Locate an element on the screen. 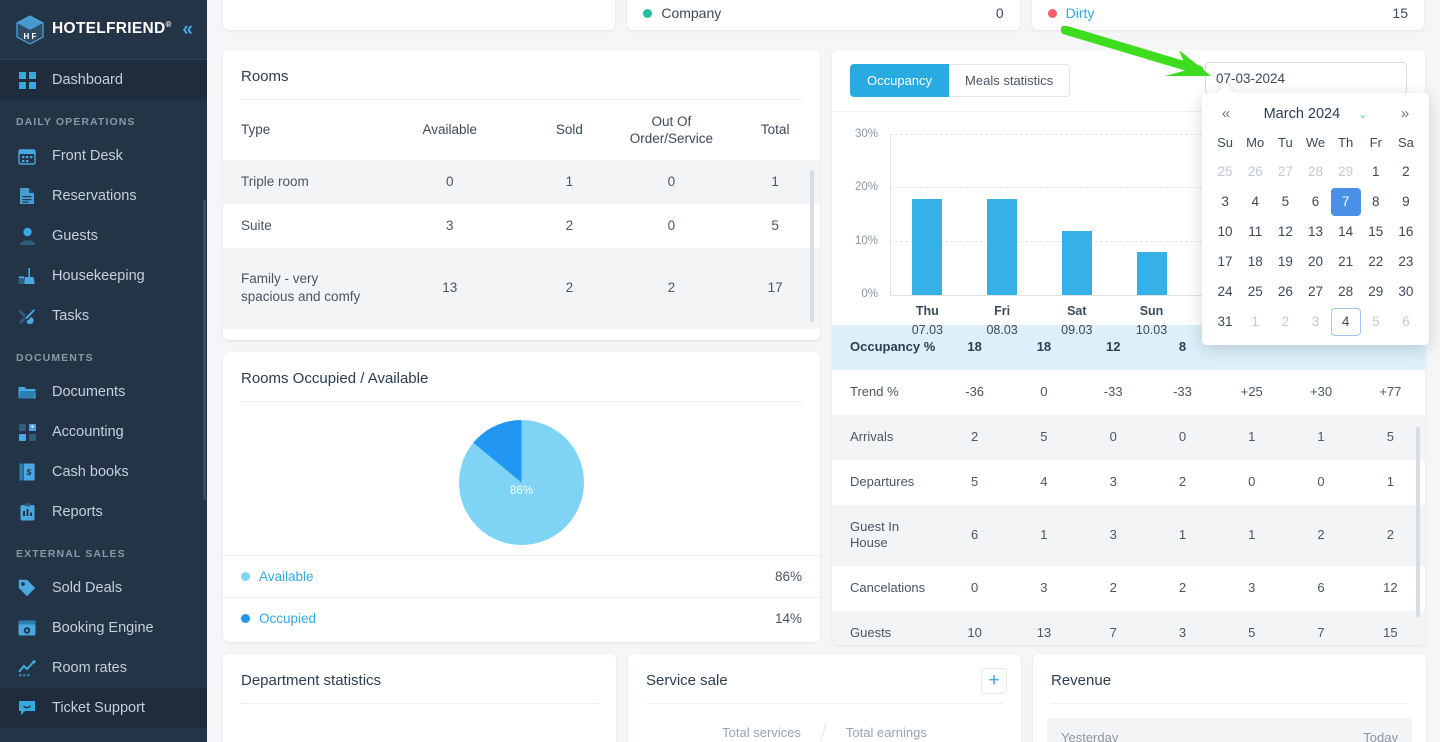 The height and width of the screenshot is (742, 1440). day-cell: 17 is located at coordinates (1225, 262).